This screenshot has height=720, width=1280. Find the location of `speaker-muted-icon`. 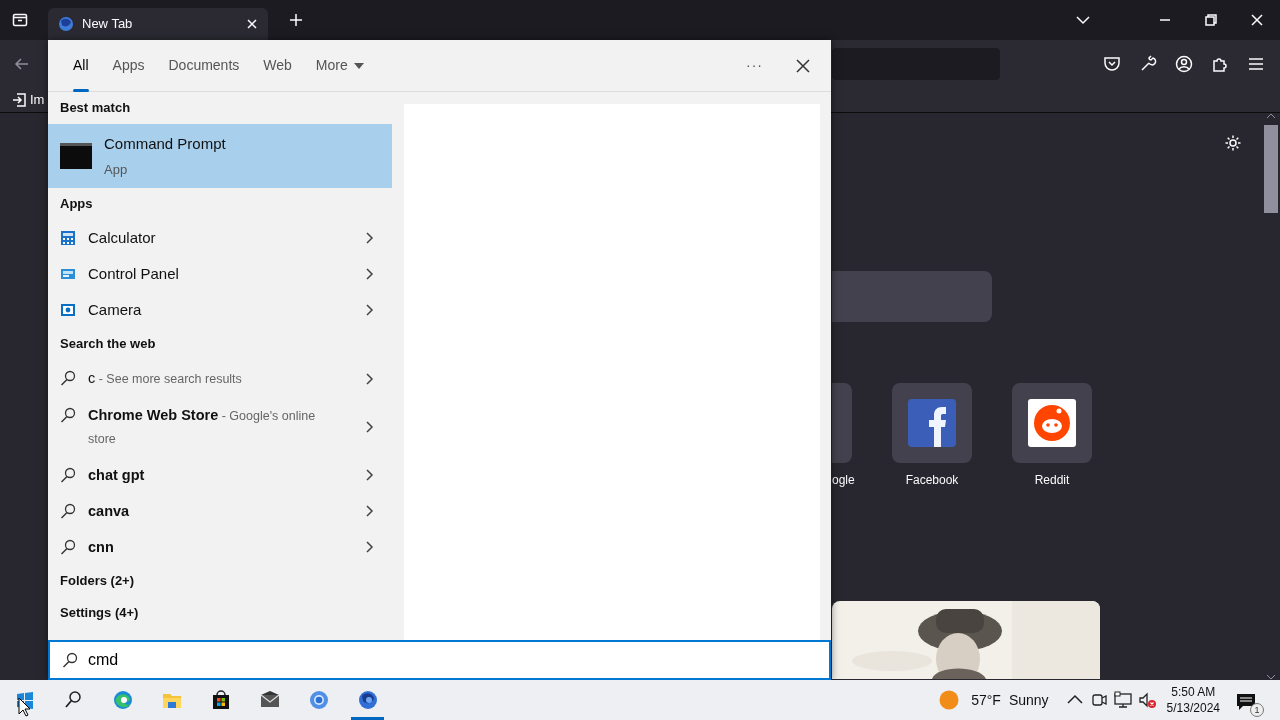

speaker-muted-icon is located at coordinates (1146, 700).